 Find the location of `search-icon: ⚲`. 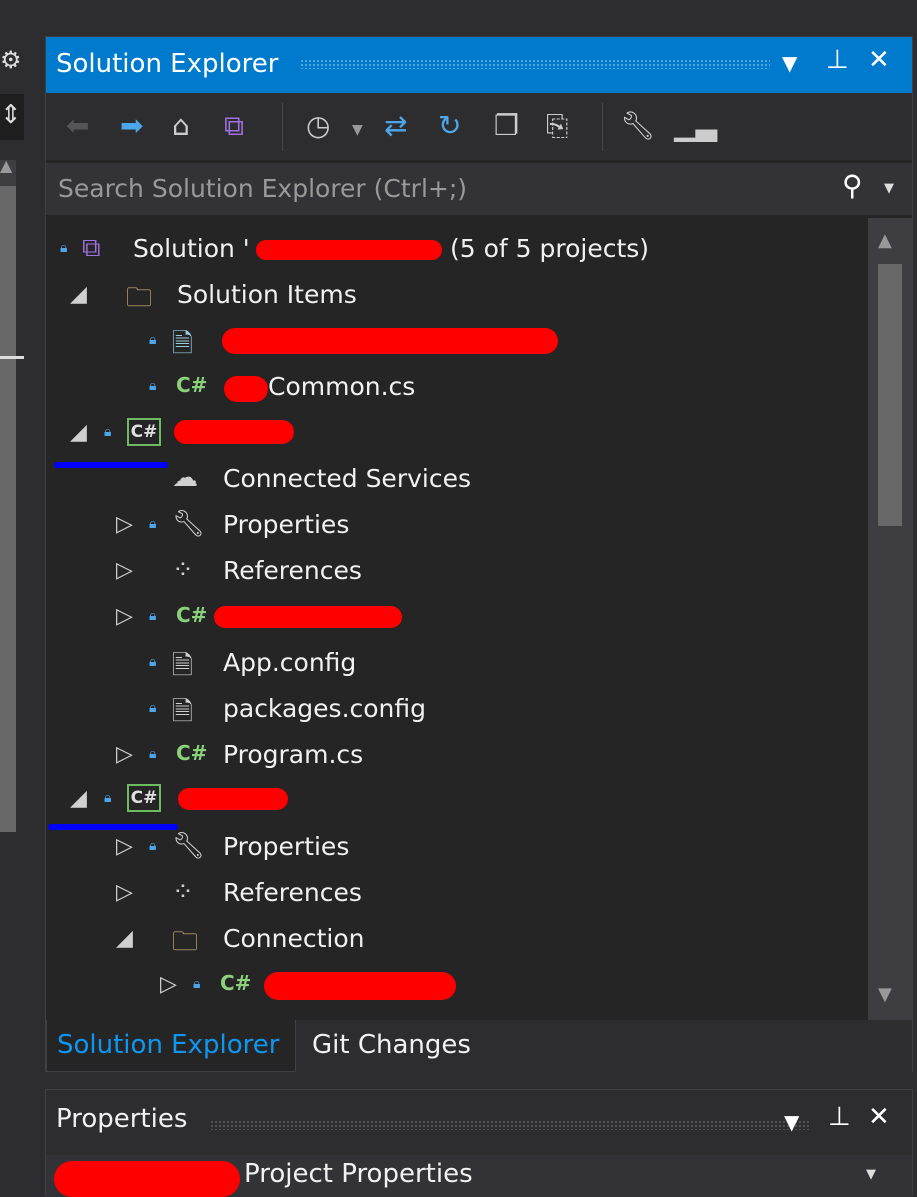

search-icon: ⚲ is located at coordinates (852, 185).